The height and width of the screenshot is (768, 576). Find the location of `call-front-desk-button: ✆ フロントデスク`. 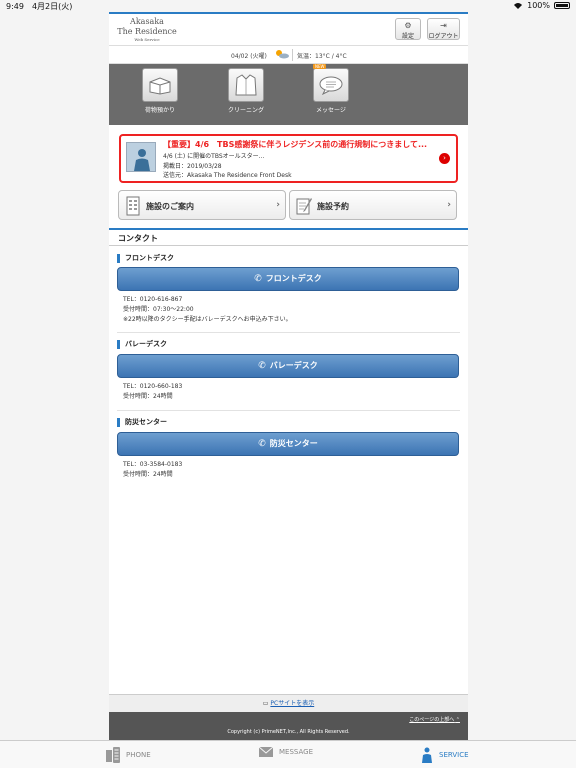

call-front-desk-button: ✆ フロントデスク is located at coordinates (288, 279).